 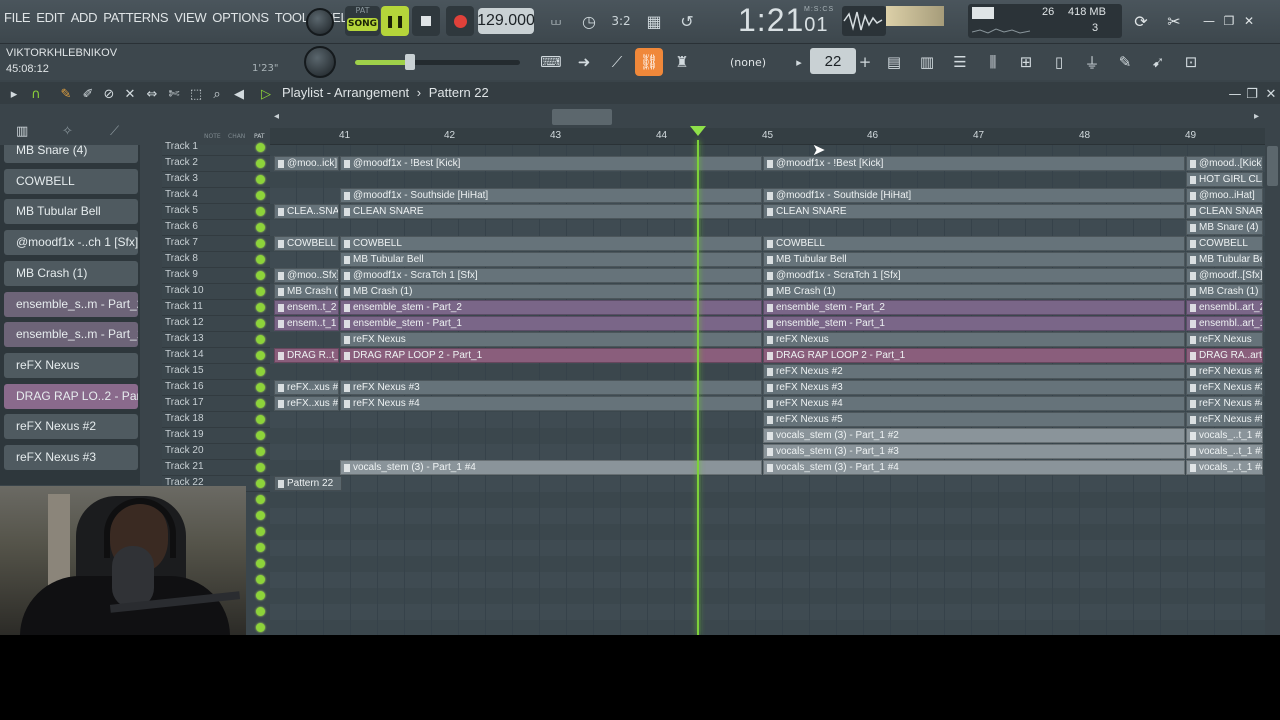 I want to click on master-volume-knob, so click(x=320, y=62).